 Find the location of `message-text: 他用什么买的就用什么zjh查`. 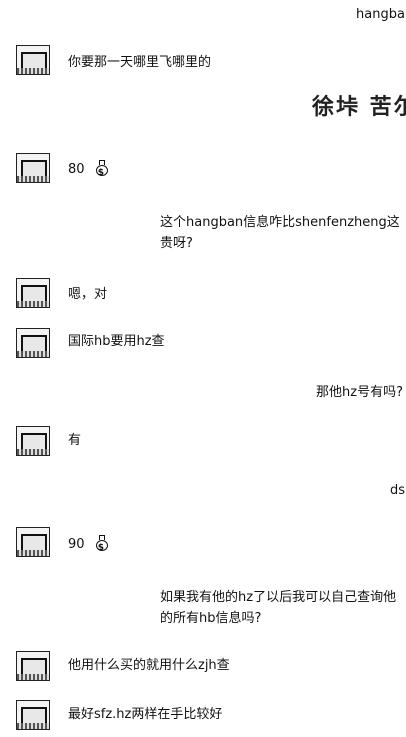

message-text: 他用什么买的就用什么zjh查 is located at coordinates (149, 665).